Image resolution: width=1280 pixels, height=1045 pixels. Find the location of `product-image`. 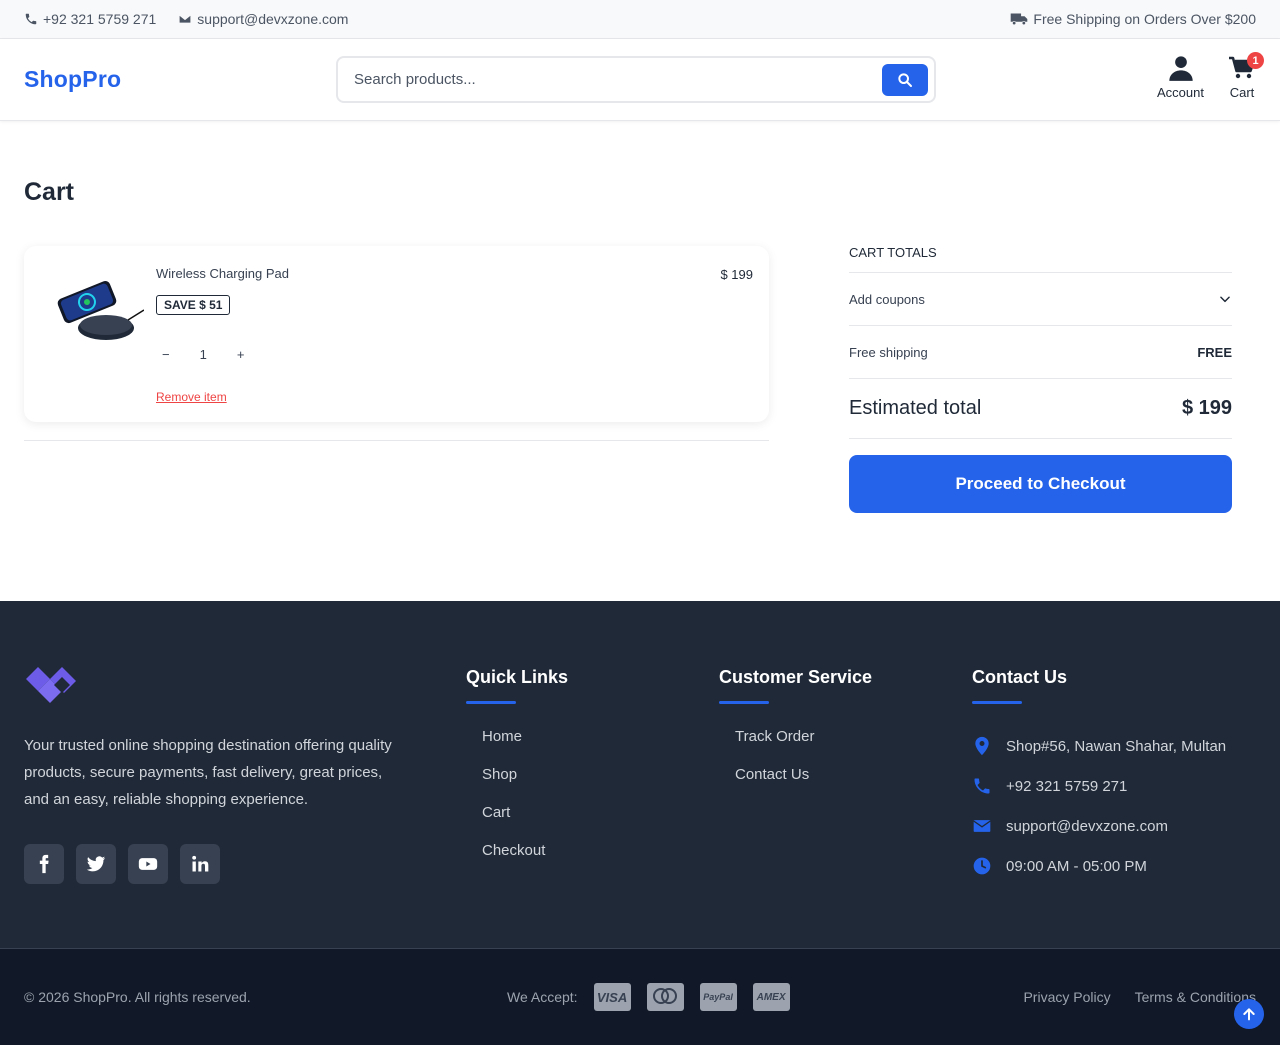

product-image is located at coordinates (96, 311).